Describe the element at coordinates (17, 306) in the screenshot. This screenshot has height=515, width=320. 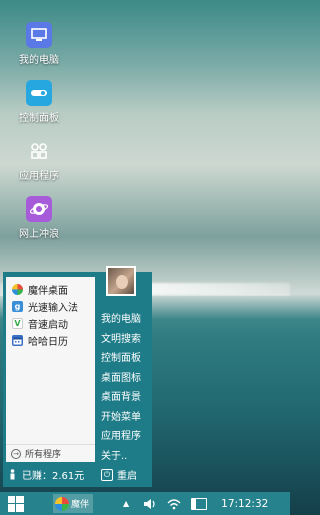
I see `input-method-icon: g` at that location.